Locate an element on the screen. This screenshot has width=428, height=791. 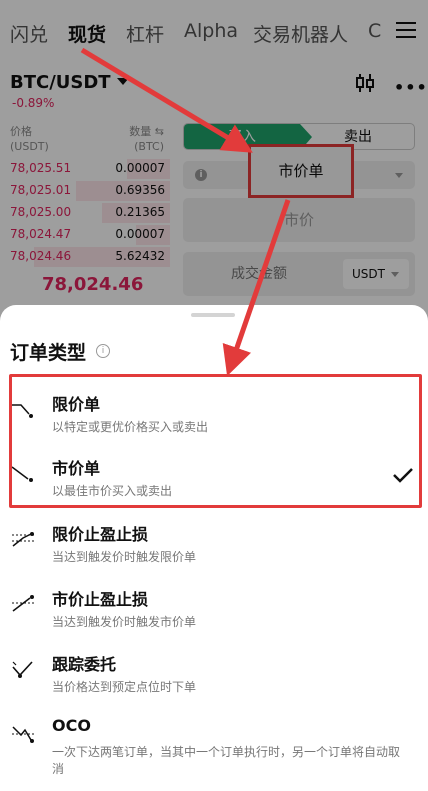
option-trailing-stop: 跟踪委托 当价格达到预定点位时下单 is located at coordinates (214, 674).